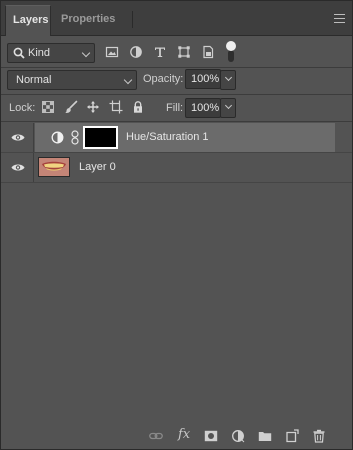 This screenshot has height=450, width=353. What do you see at coordinates (28, 20) in the screenshot?
I see `tab-layers: Layers` at bounding box center [28, 20].